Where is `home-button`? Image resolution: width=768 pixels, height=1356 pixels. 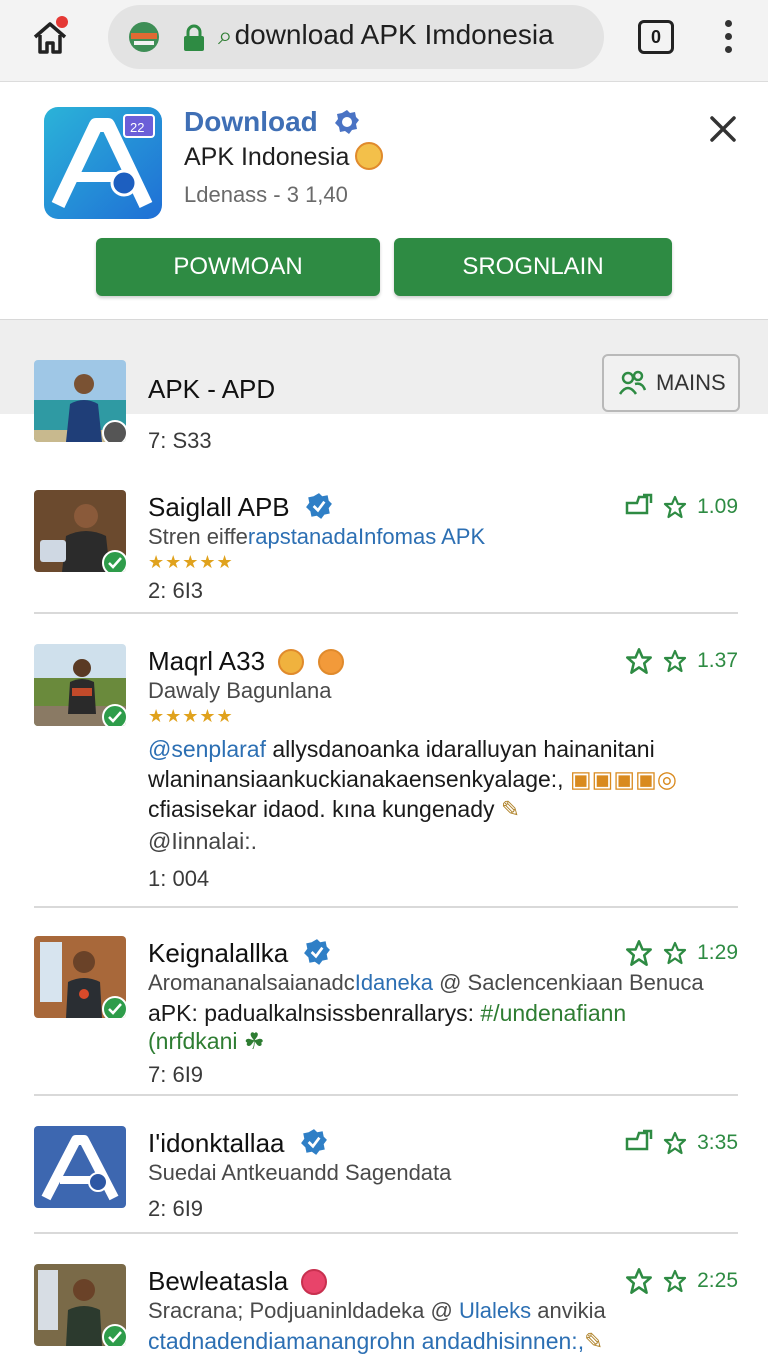
home-button is located at coordinates (50, 37).